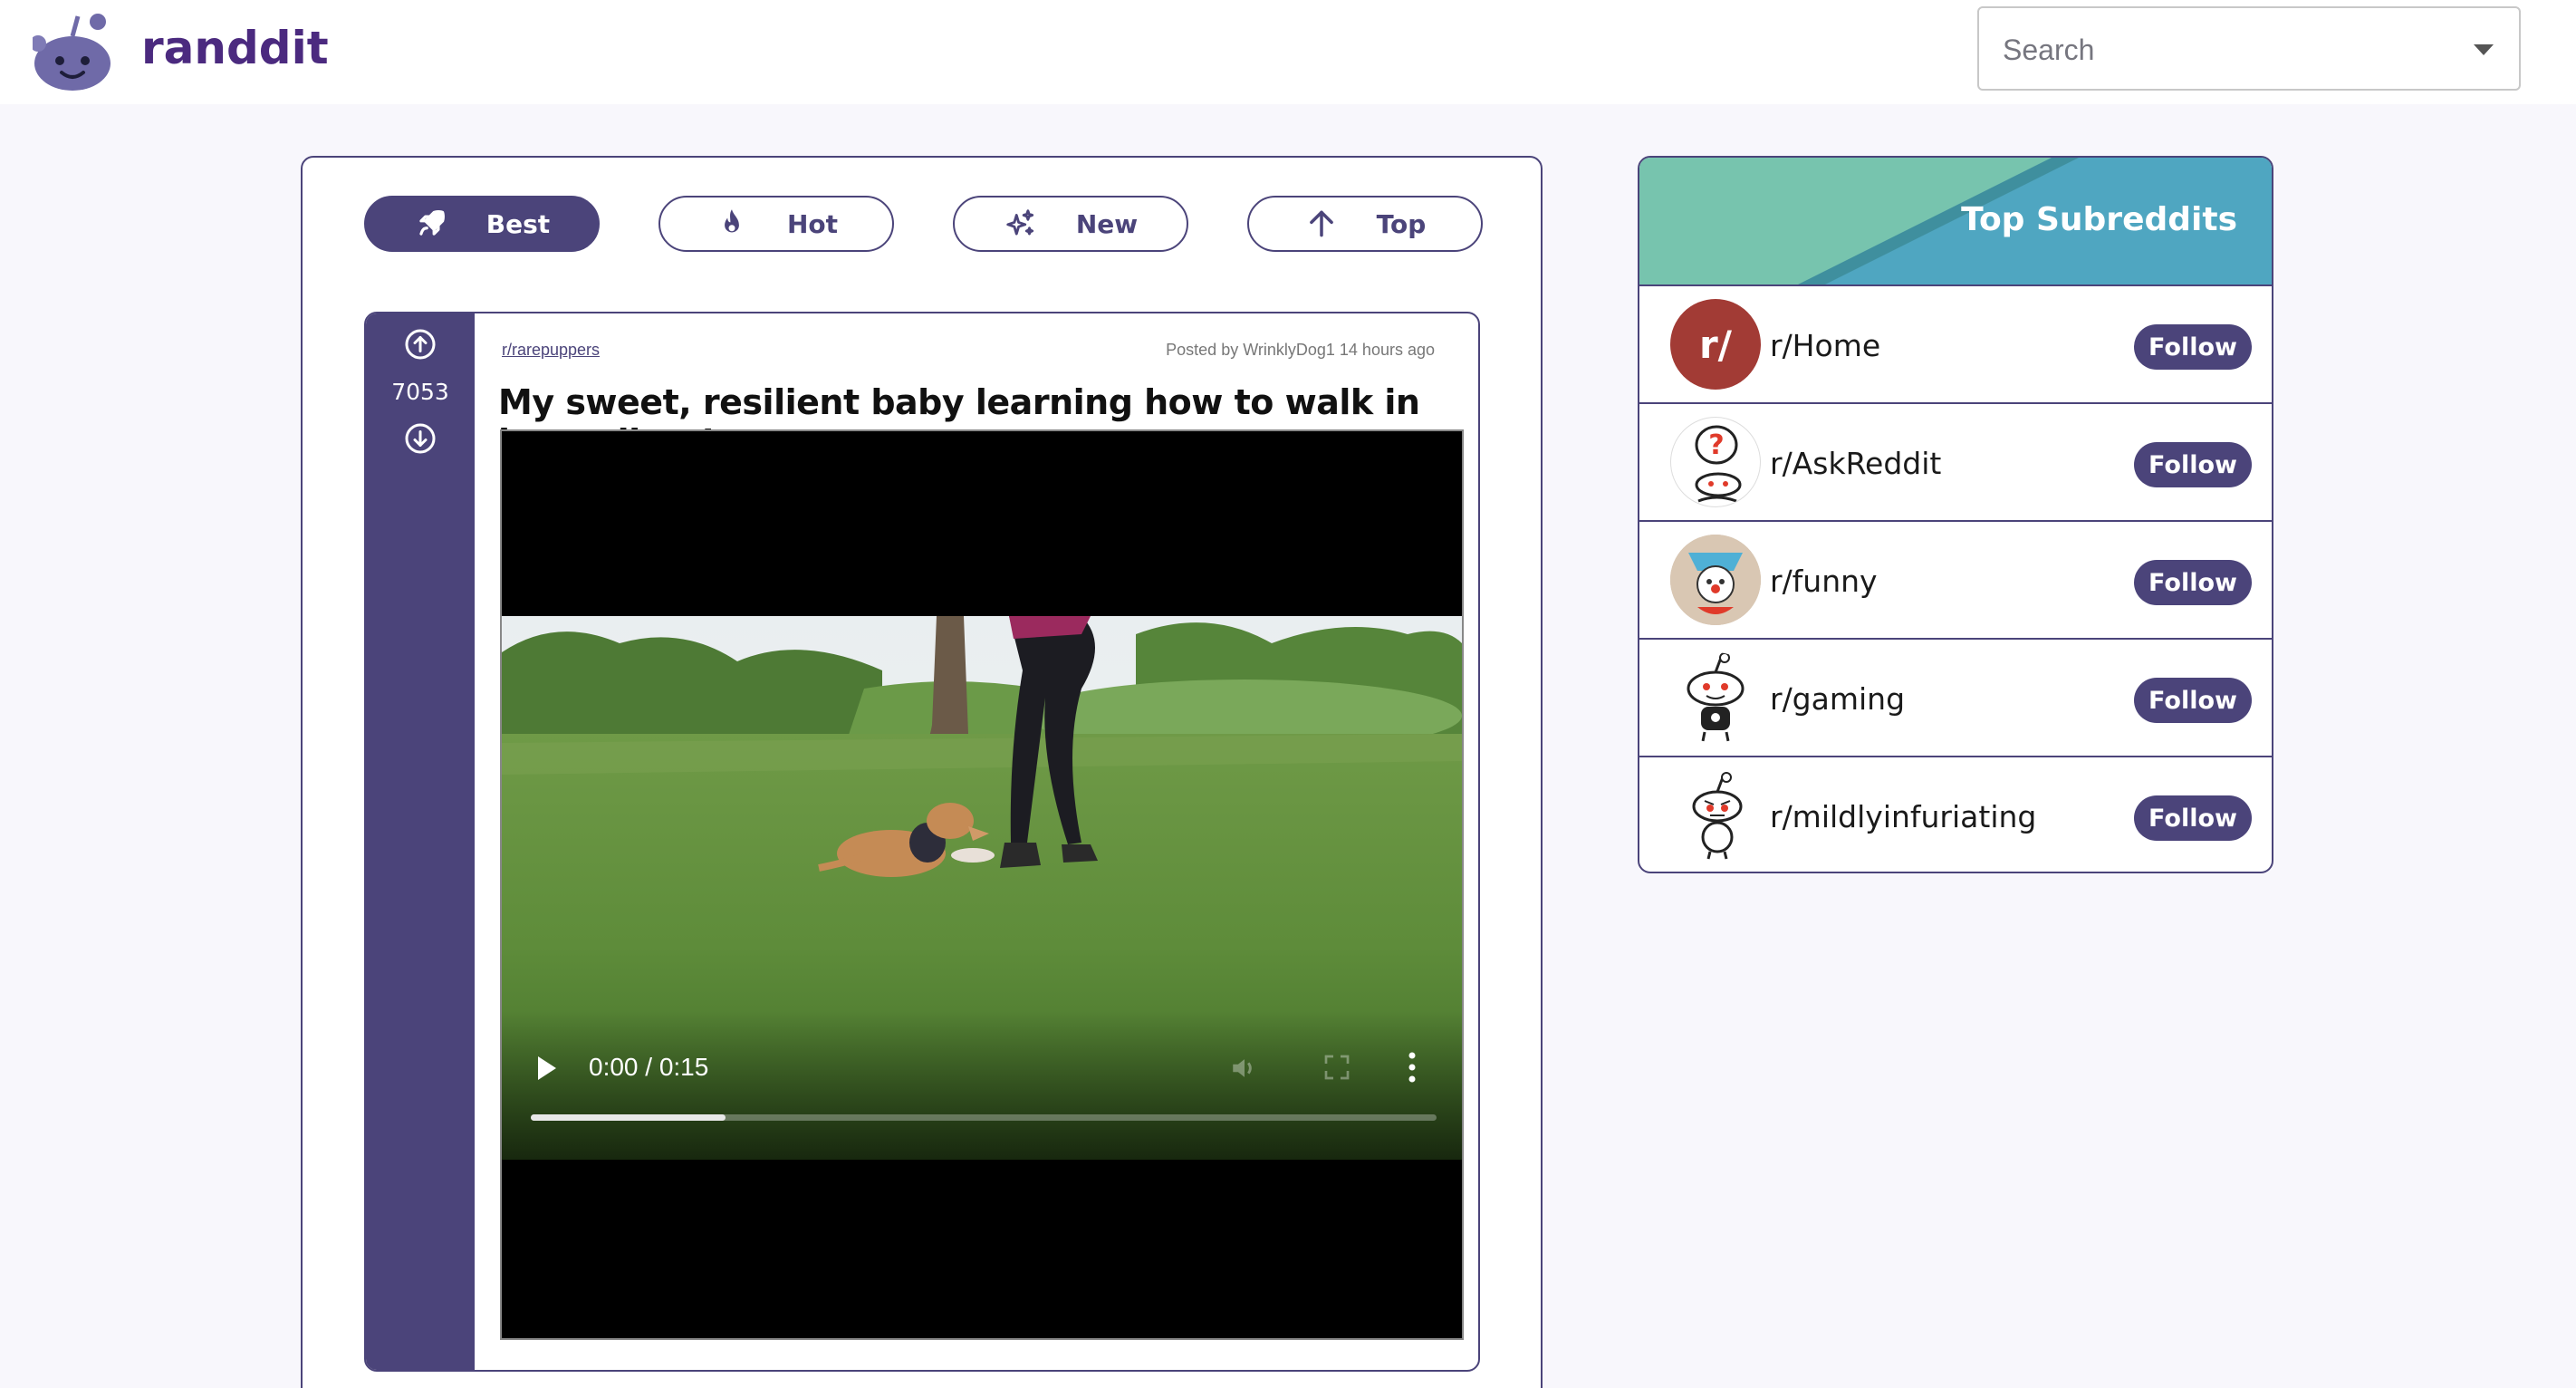 This screenshot has width=2576, height=1388. What do you see at coordinates (72, 50) in the screenshot?
I see `randdit-logo` at bounding box center [72, 50].